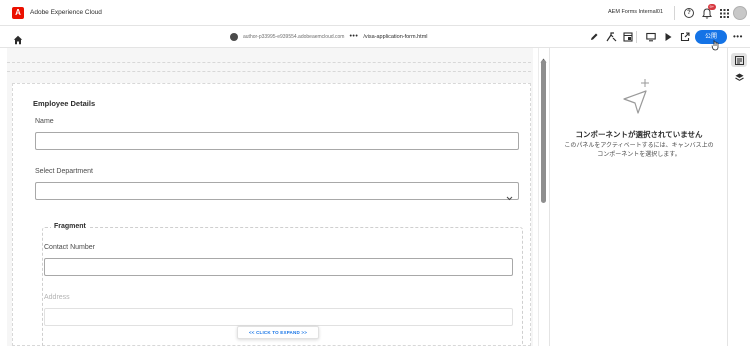 The image size is (750, 346). I want to click on address-field, so click(278, 317).